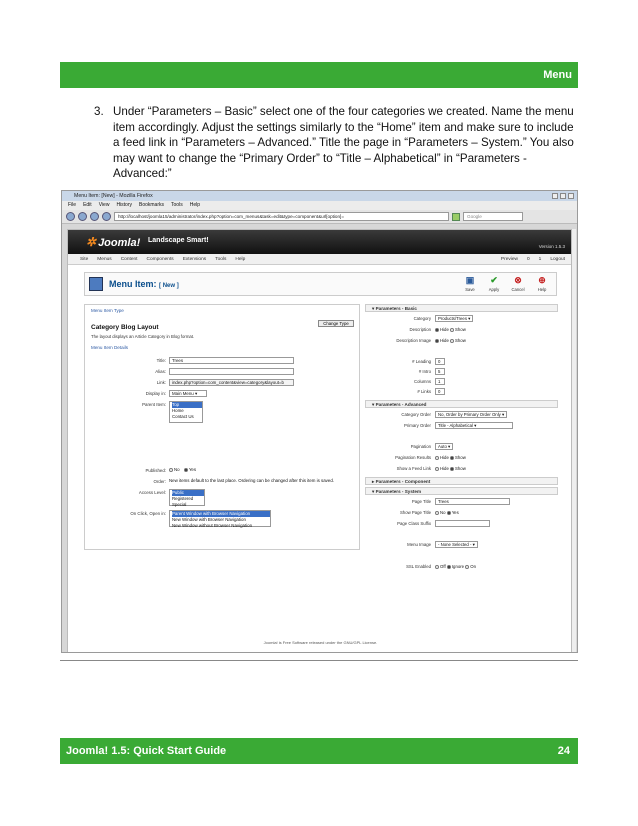 This screenshot has width=638, height=826. I want to click on page-title-field: Trees, so click(472, 501).